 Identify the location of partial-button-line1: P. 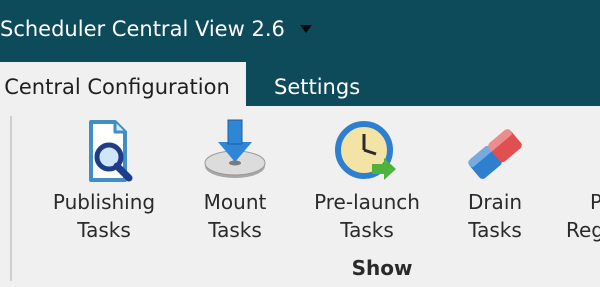
(595, 202).